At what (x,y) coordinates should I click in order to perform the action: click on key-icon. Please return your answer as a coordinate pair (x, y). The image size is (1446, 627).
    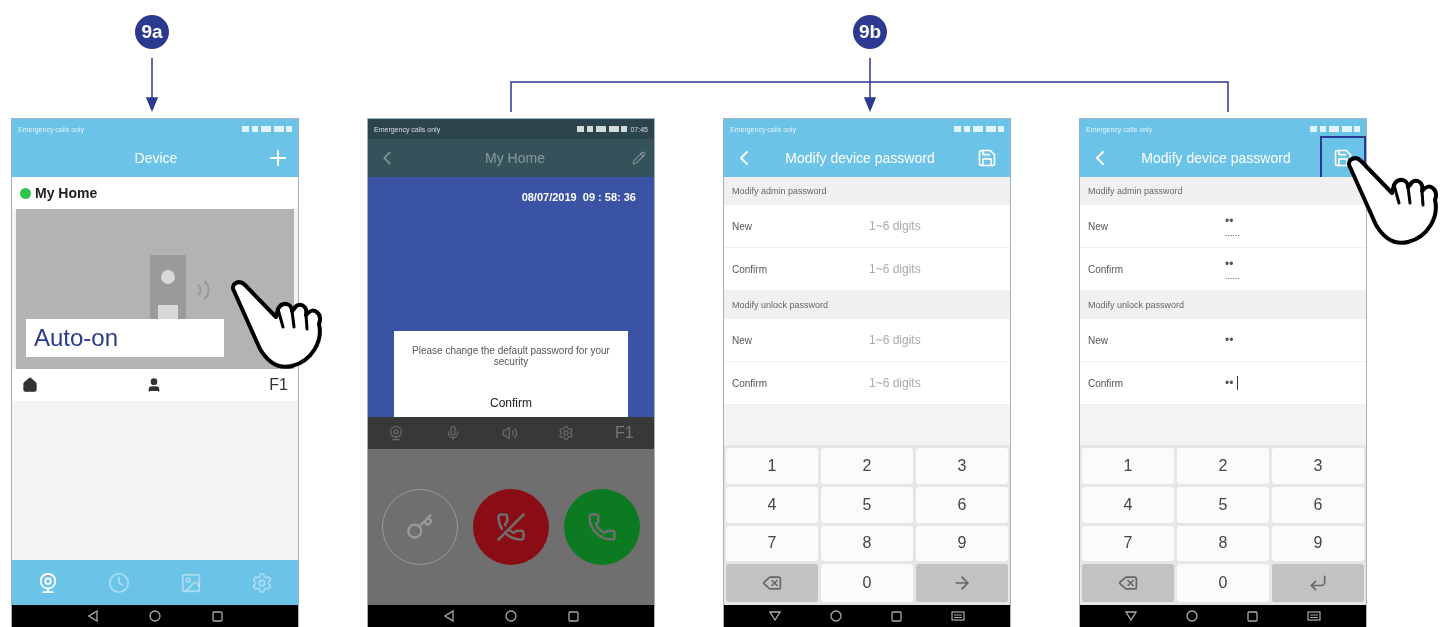
    Looking at the image, I should click on (419, 527).